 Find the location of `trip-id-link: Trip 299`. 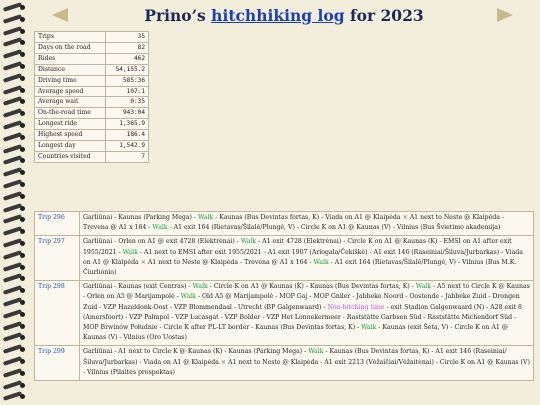

trip-id-link: Trip 299 is located at coordinates (57, 363).